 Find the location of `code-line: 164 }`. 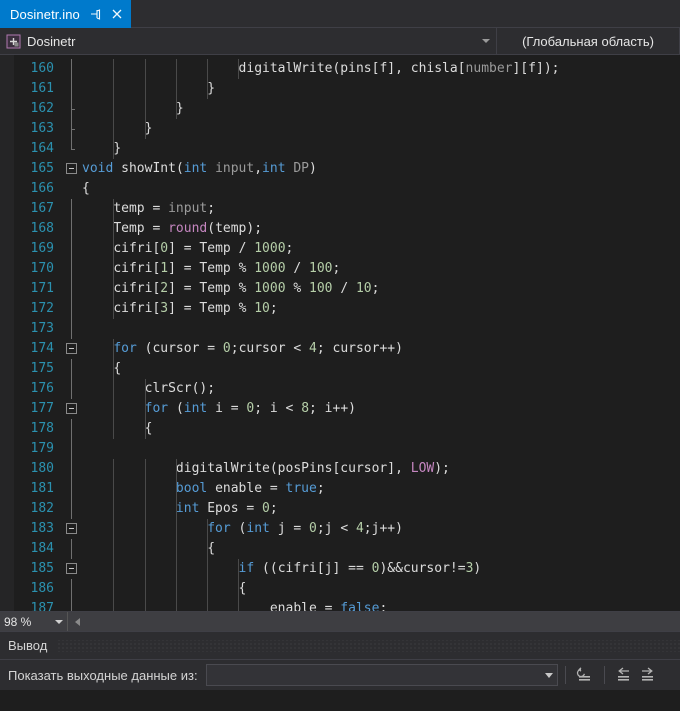

code-line: 164 } is located at coordinates (347, 149).